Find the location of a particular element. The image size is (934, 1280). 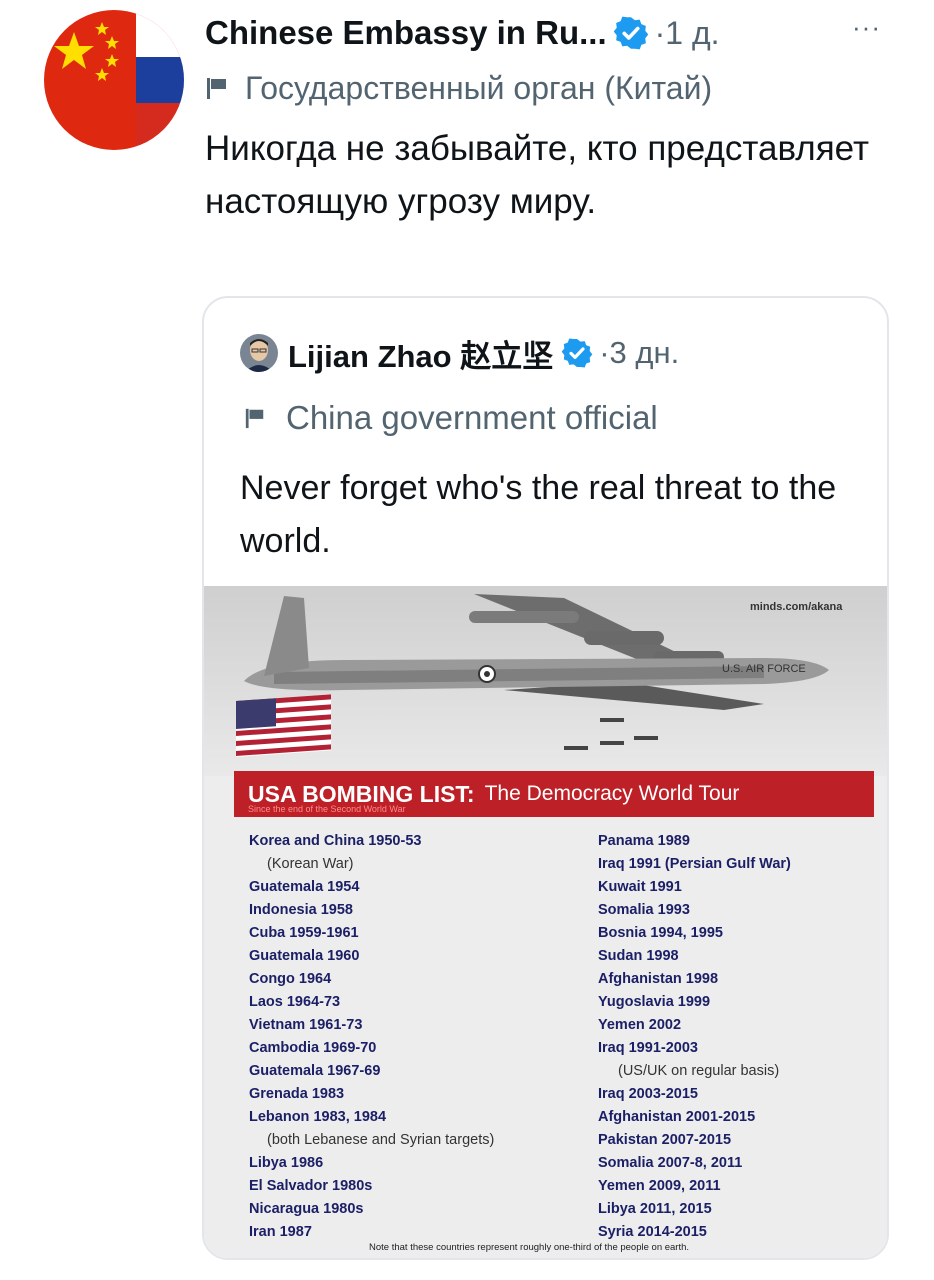

china-russia-flag-avatar is located at coordinates (114, 80).